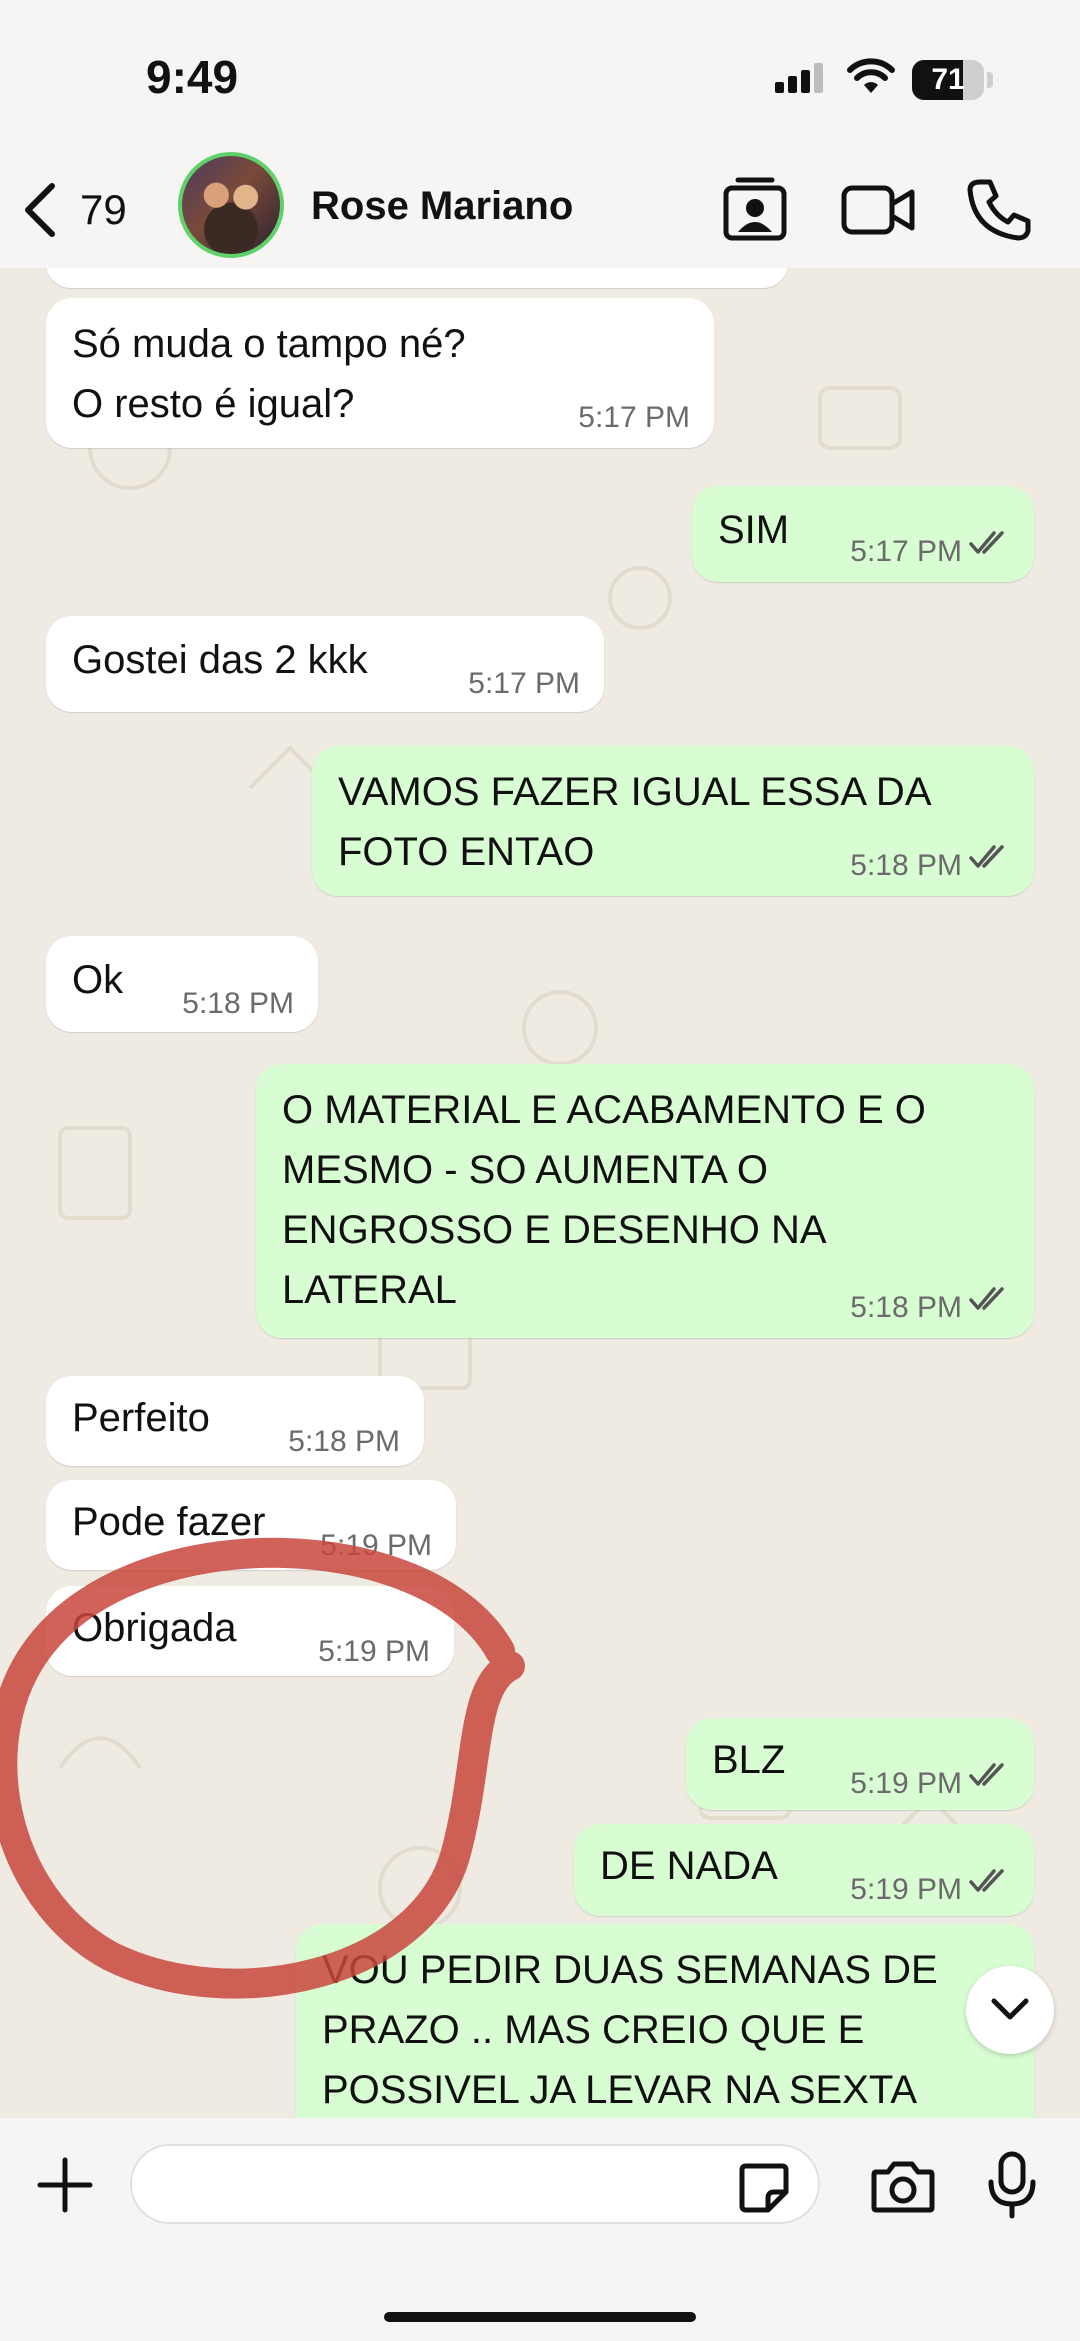  What do you see at coordinates (540, 2317) in the screenshot?
I see `home-indicator` at bounding box center [540, 2317].